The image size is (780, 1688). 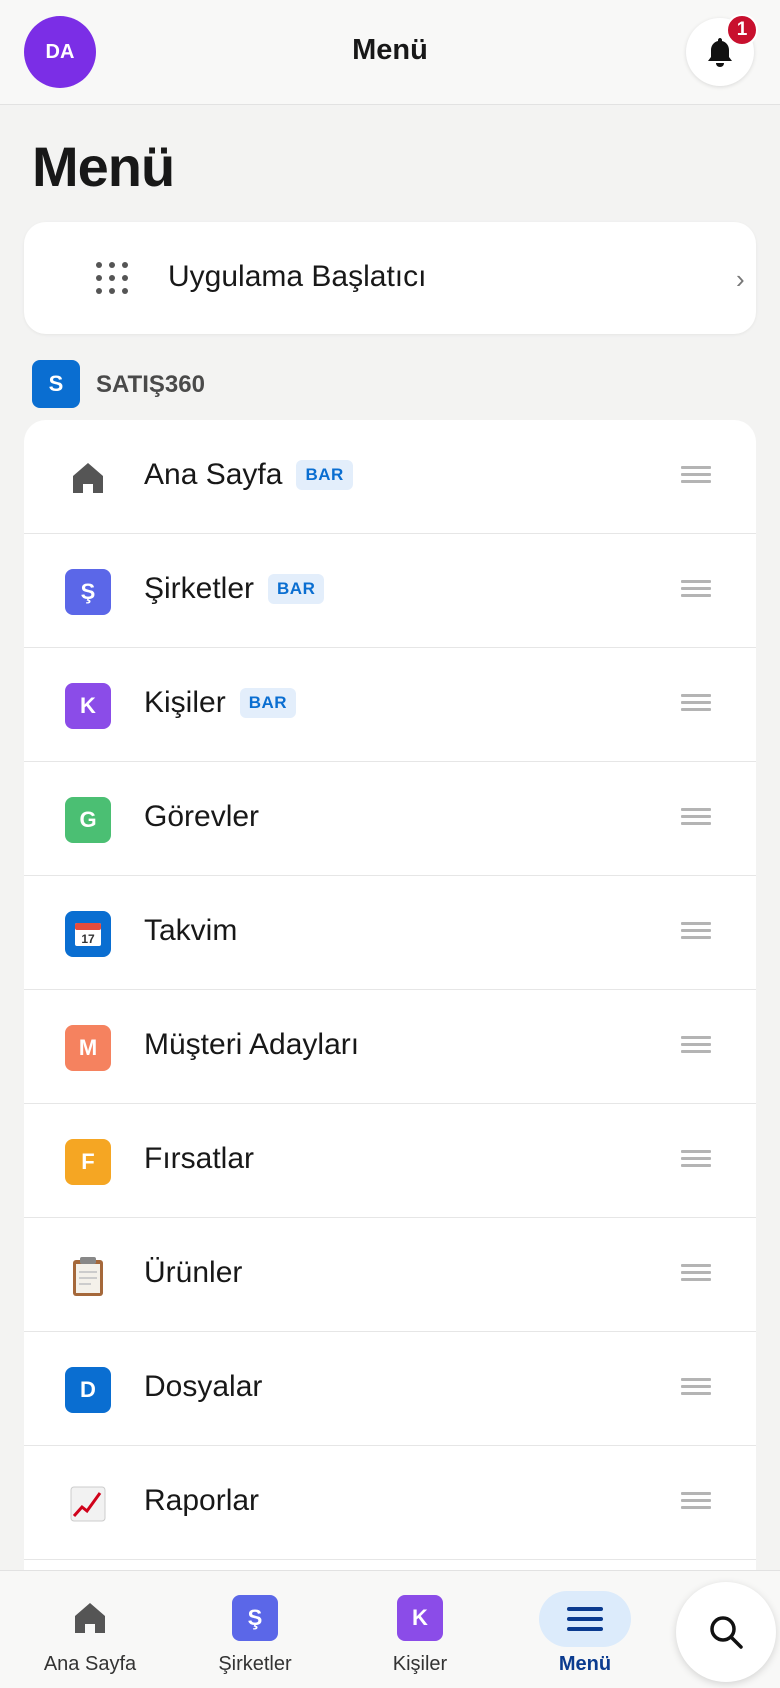 I want to click on bottom-nav: Ana Sayfa Ş Şirketler K Kişiler Menü, so click(x=390, y=1629).